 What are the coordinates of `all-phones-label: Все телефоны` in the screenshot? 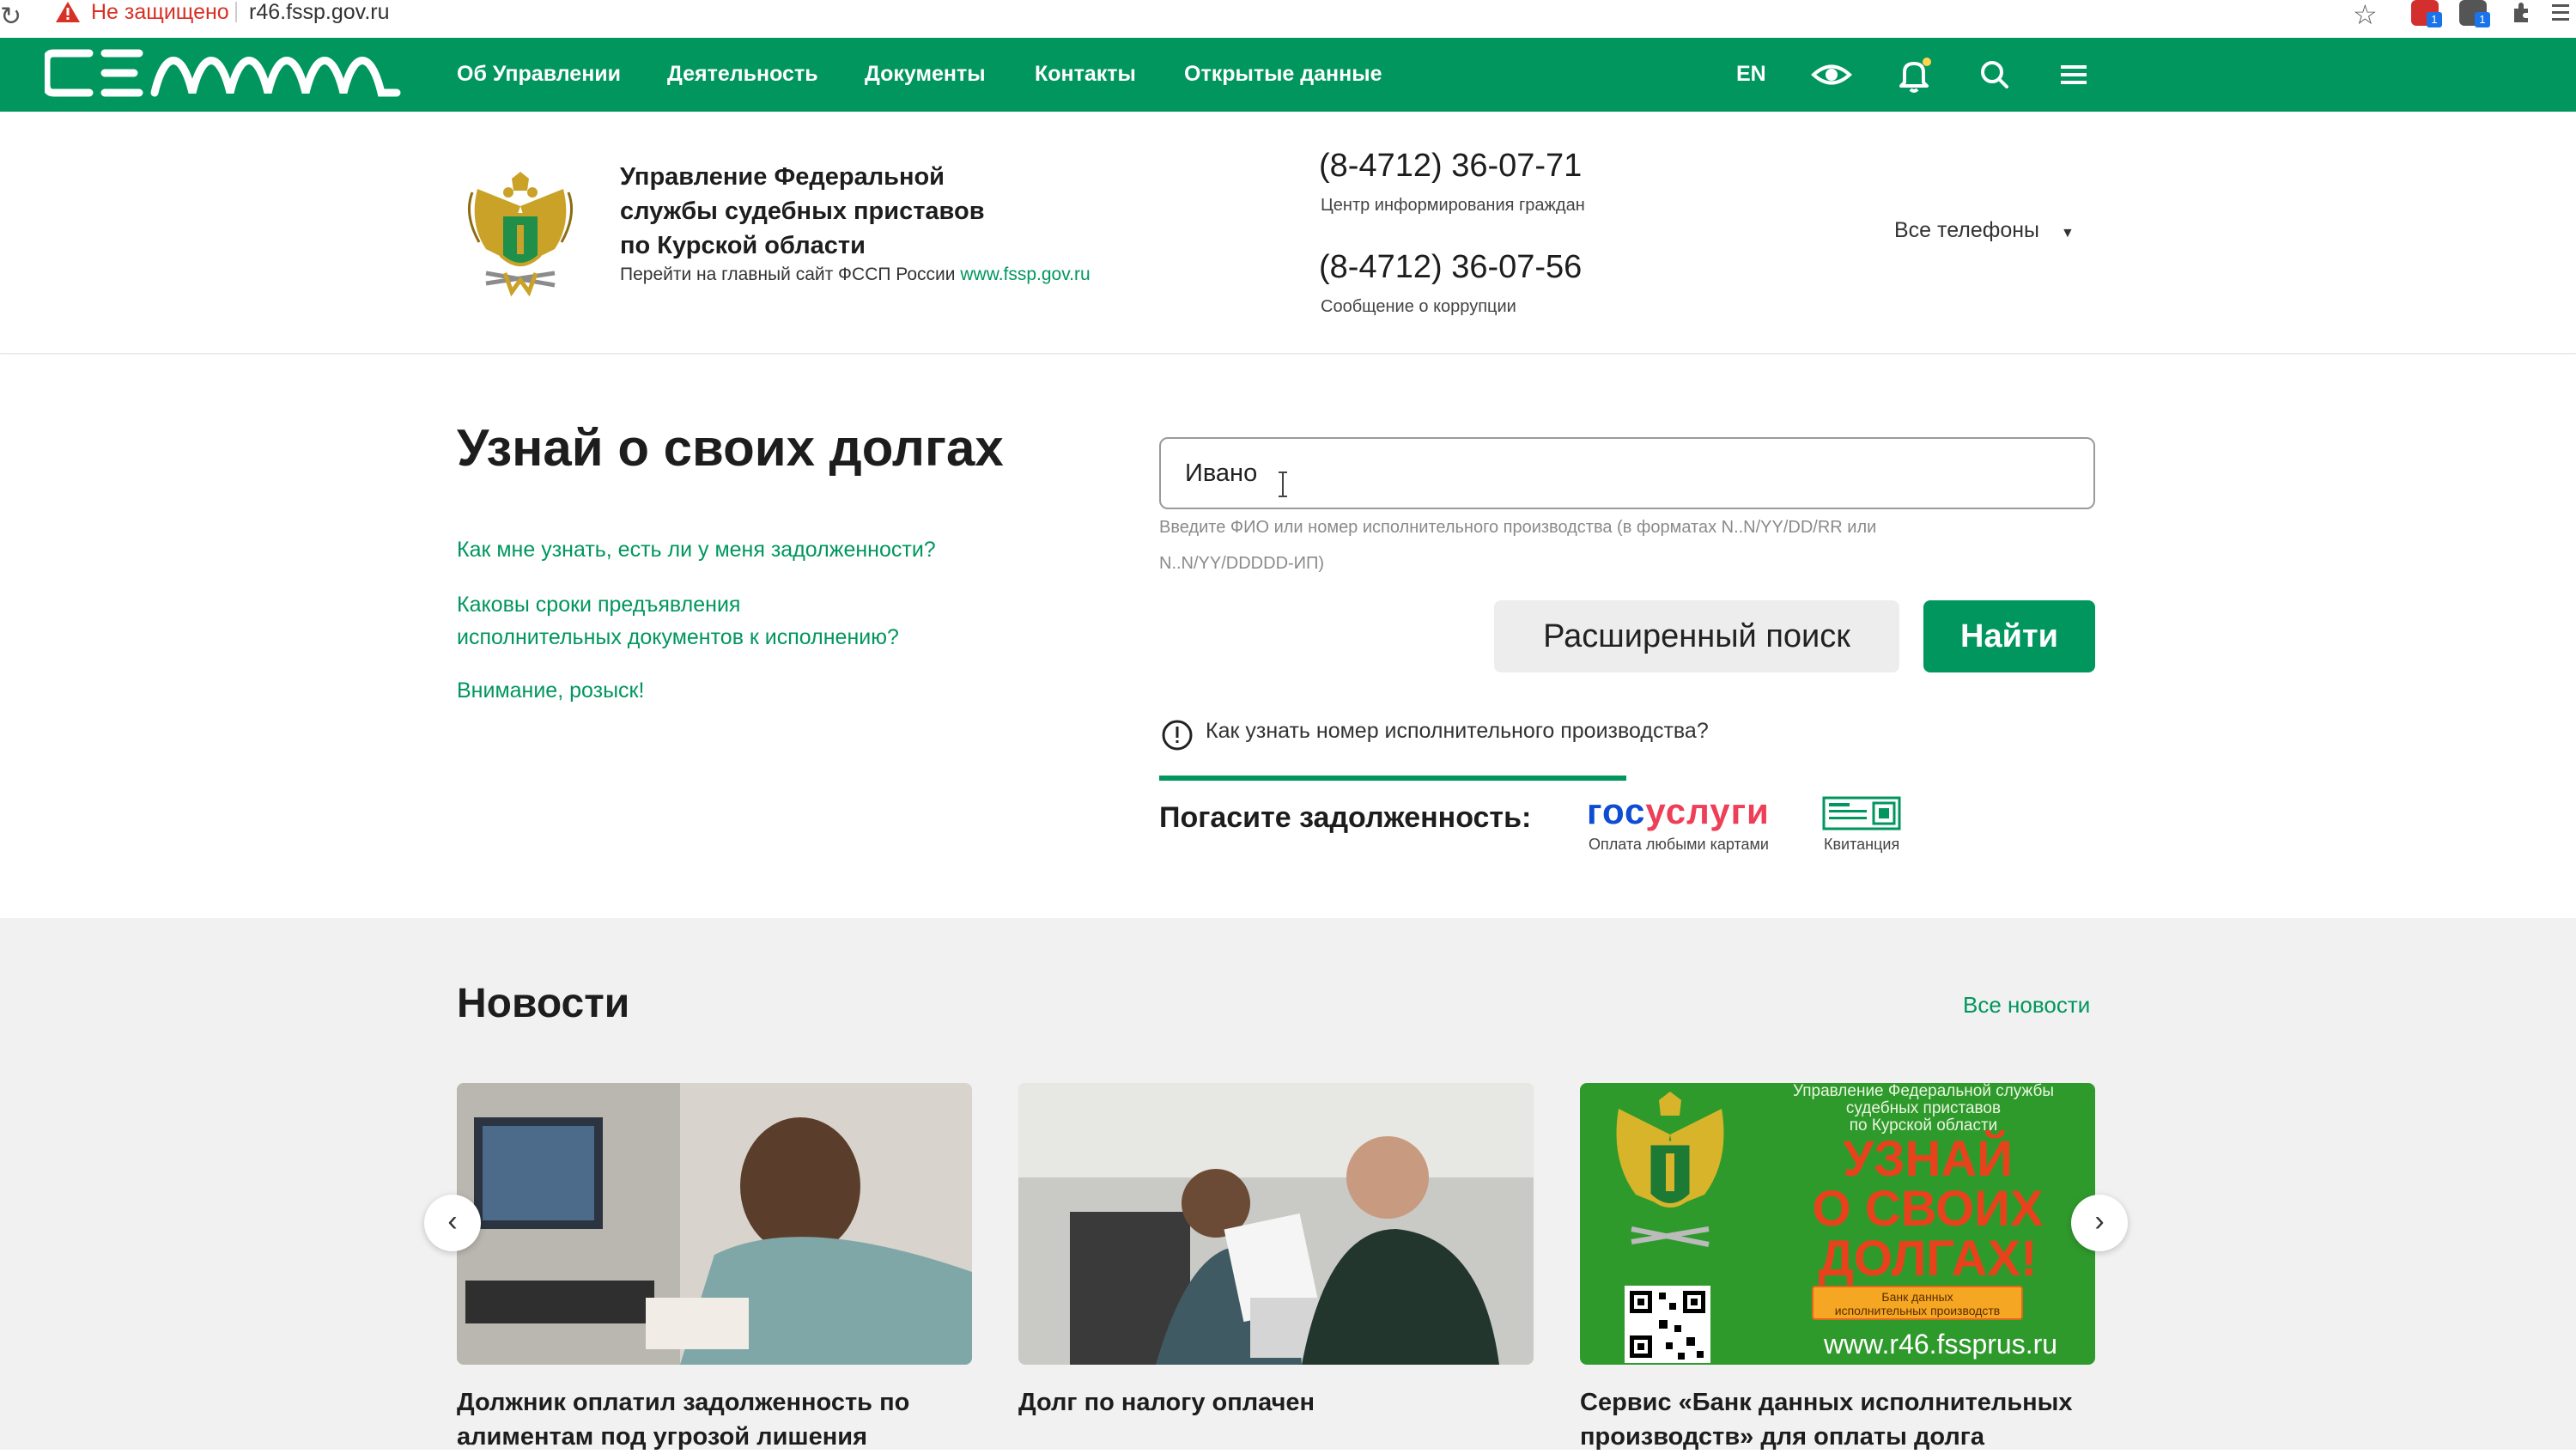 It's located at (1967, 230).